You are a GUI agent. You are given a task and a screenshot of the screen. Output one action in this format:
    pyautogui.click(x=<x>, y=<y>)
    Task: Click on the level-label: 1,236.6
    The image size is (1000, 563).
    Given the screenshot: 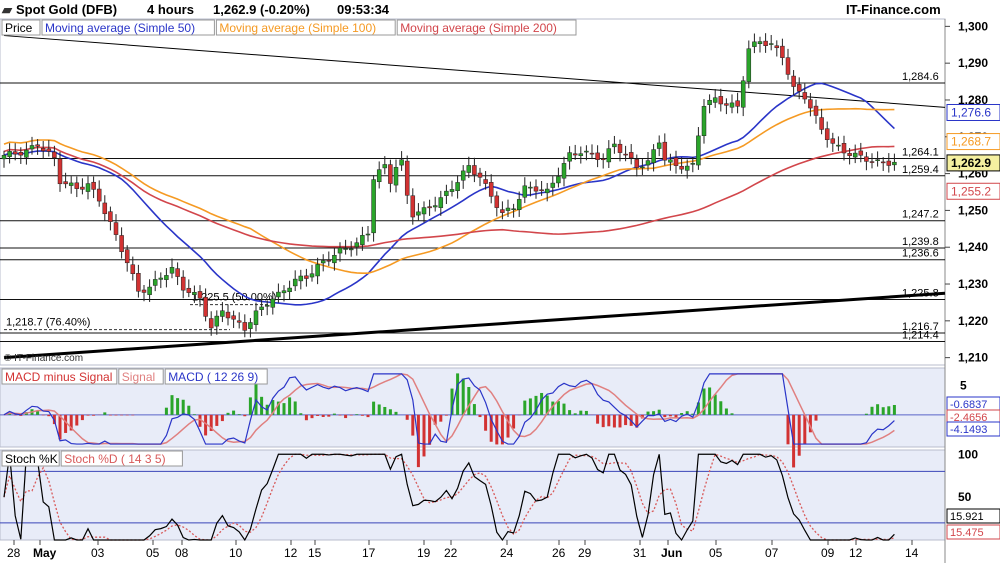 What is the action you would take?
    pyautogui.click(x=920, y=254)
    